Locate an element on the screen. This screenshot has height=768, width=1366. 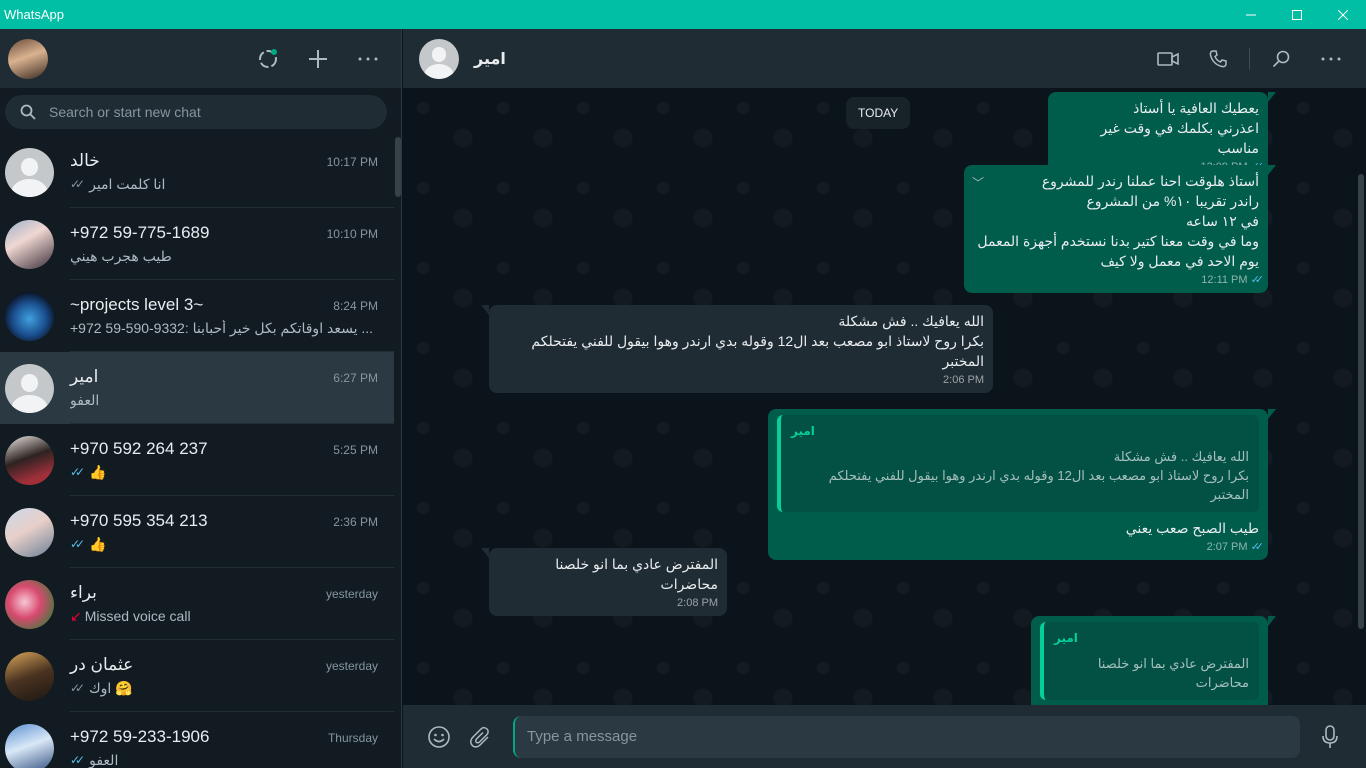
quoted-message: امير المفترض عادي بما انو خلصنا محاضرات is located at coordinates (1149, 661).